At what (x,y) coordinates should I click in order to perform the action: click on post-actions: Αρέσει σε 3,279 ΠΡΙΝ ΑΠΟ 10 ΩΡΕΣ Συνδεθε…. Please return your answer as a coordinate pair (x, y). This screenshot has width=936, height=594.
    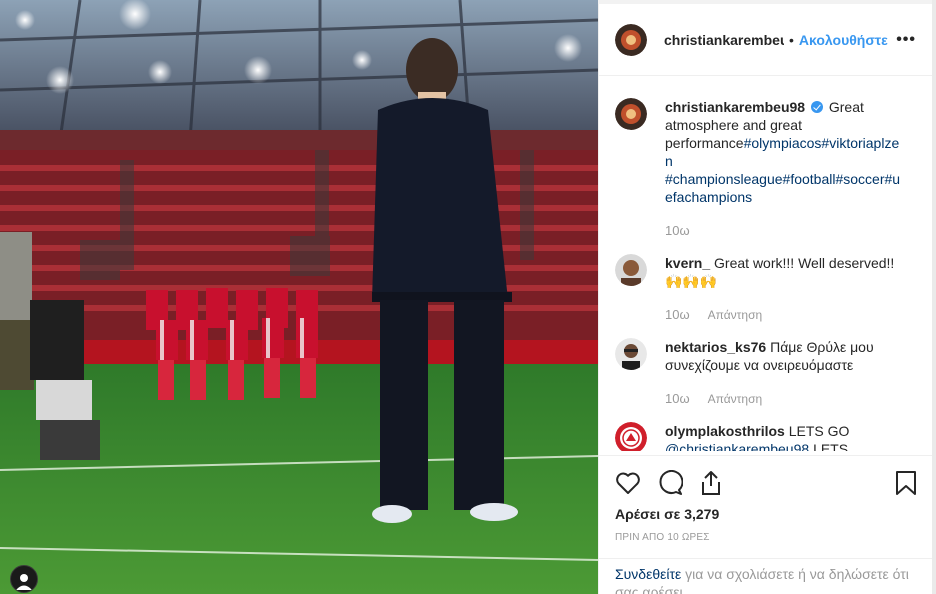
    Looking at the image, I should click on (766, 524).